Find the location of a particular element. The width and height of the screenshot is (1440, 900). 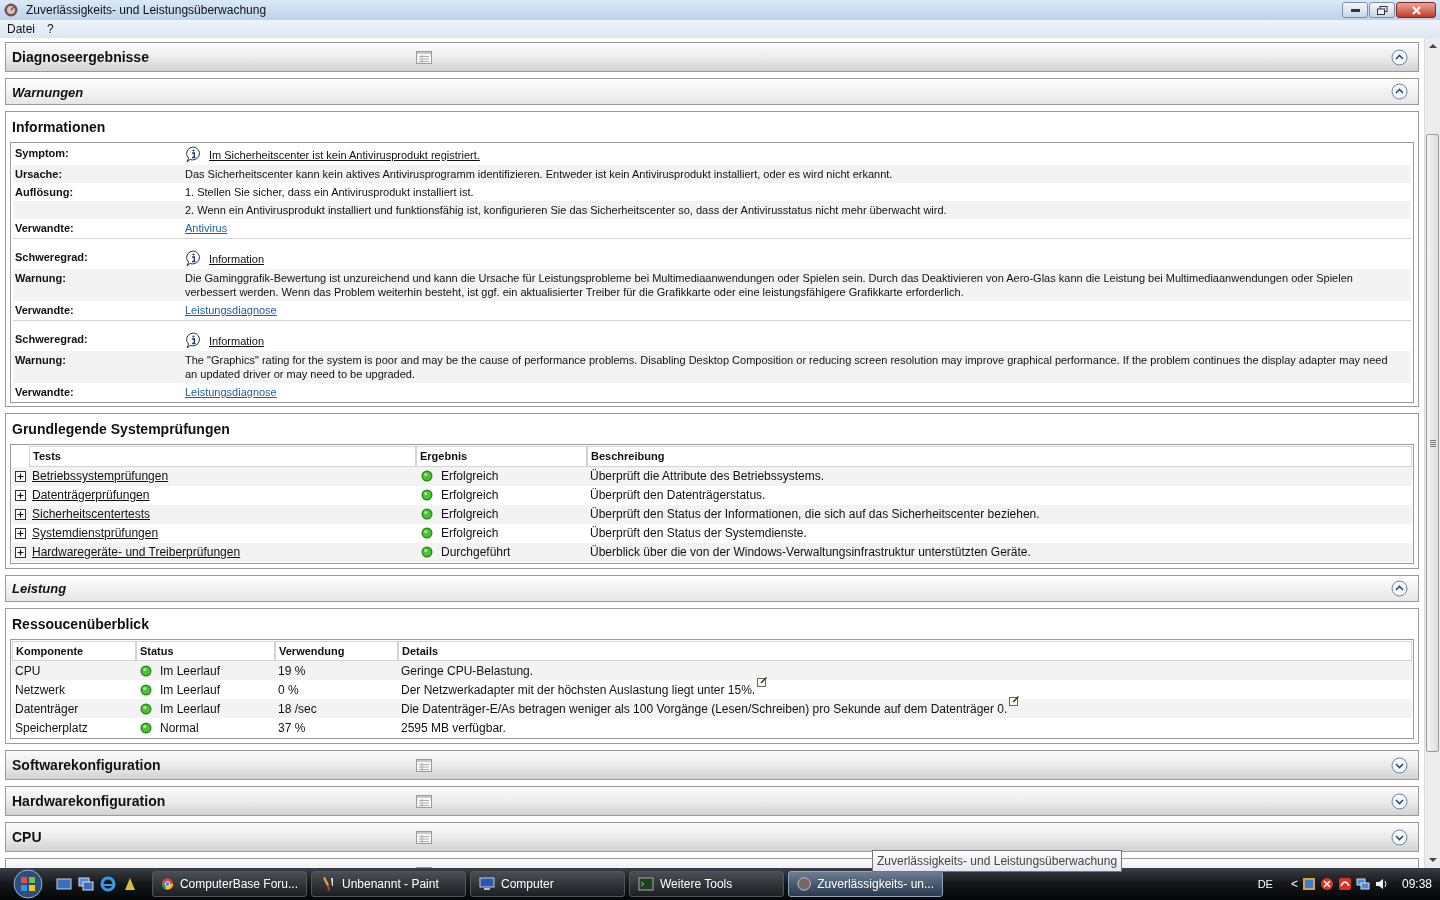

network-icon is located at coordinates (1362, 884).